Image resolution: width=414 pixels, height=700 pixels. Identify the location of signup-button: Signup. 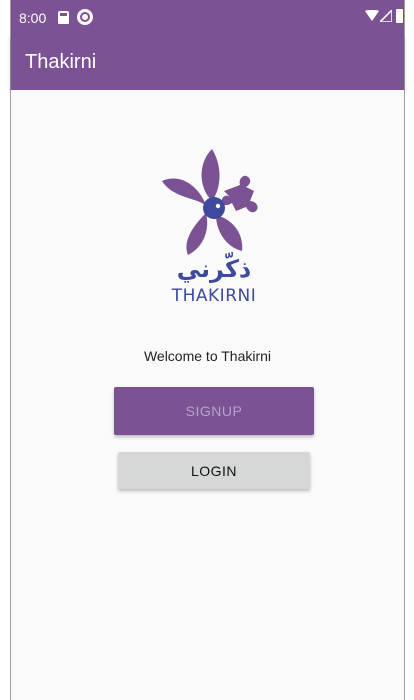
(214, 411).